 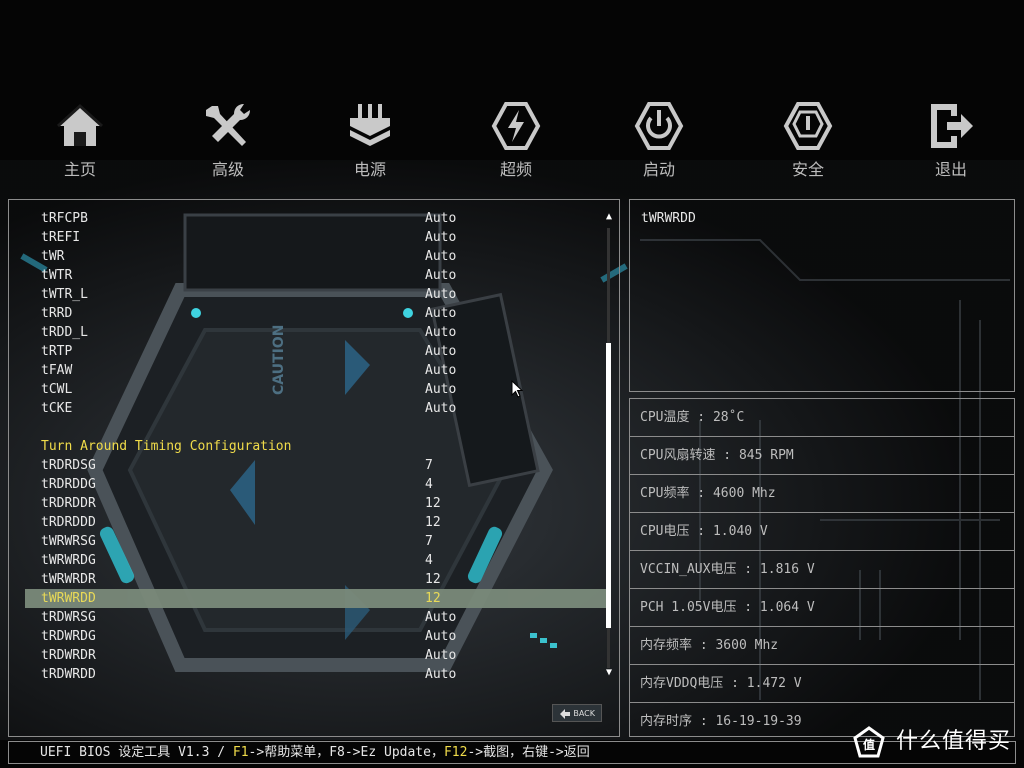 I want to click on setting-label: tRDRDSG, so click(x=68, y=465).